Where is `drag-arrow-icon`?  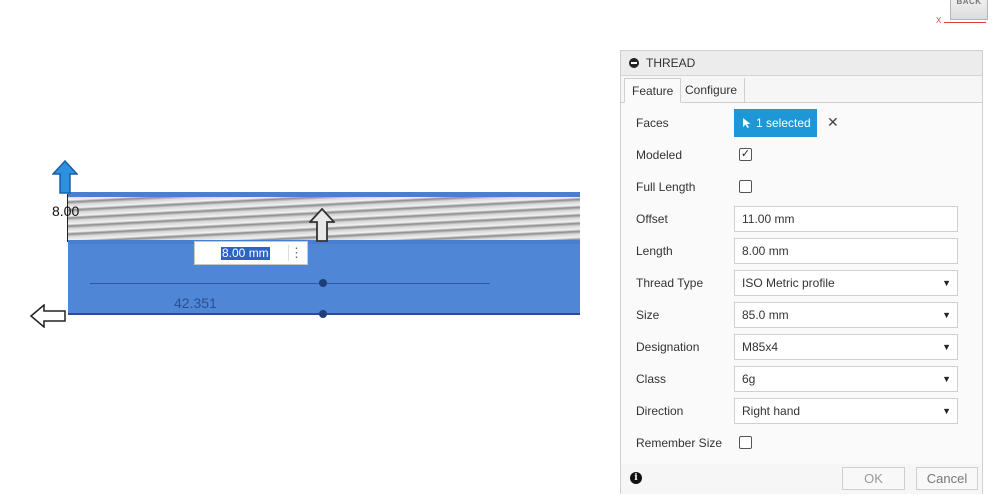 drag-arrow-icon is located at coordinates (322, 225).